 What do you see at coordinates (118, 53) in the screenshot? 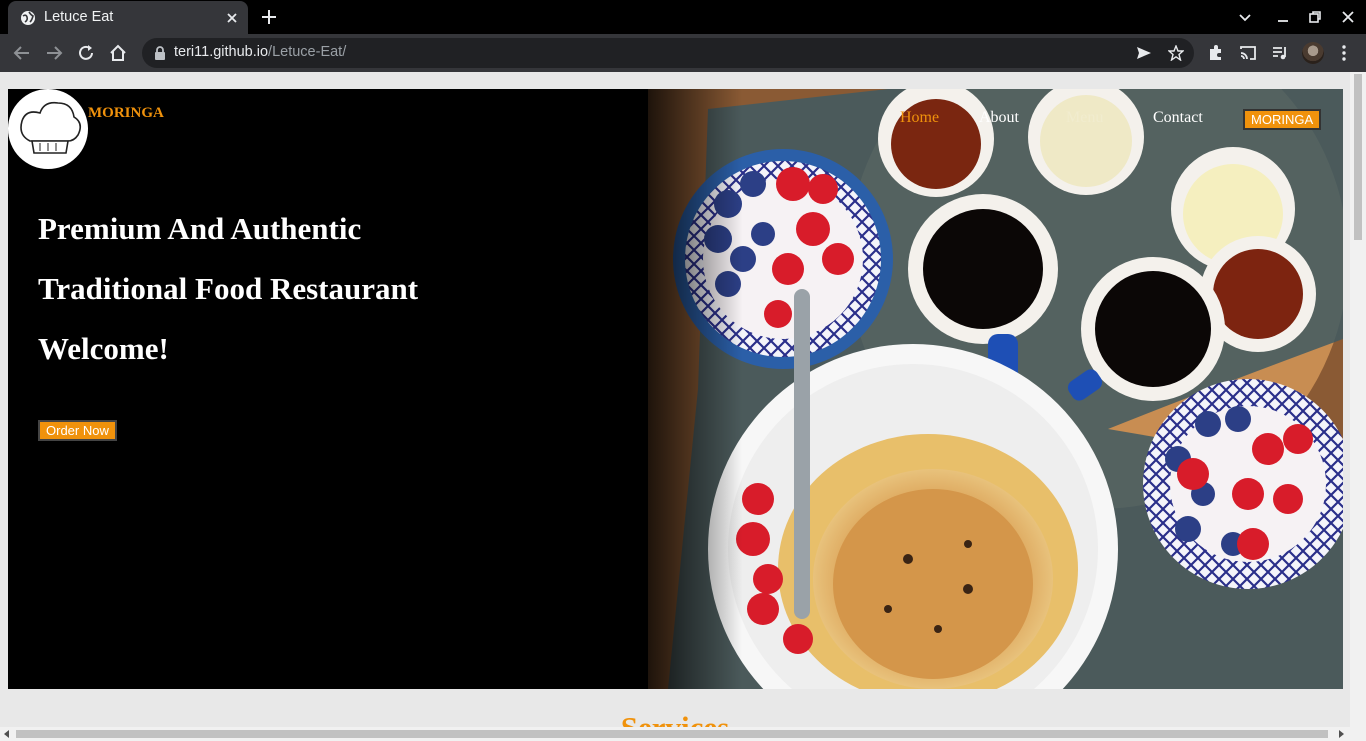
I see `home-icon` at bounding box center [118, 53].